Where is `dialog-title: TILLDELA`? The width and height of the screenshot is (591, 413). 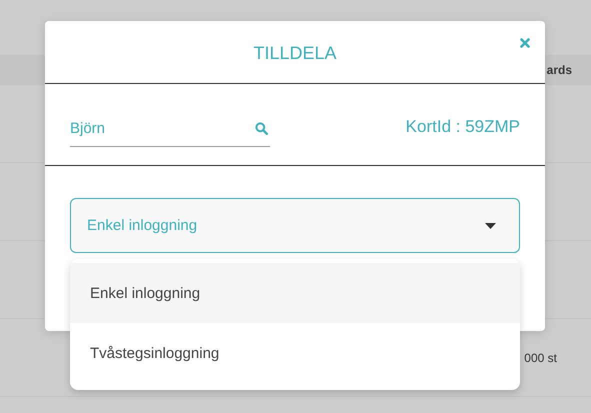
dialog-title: TILLDELA is located at coordinates (295, 53).